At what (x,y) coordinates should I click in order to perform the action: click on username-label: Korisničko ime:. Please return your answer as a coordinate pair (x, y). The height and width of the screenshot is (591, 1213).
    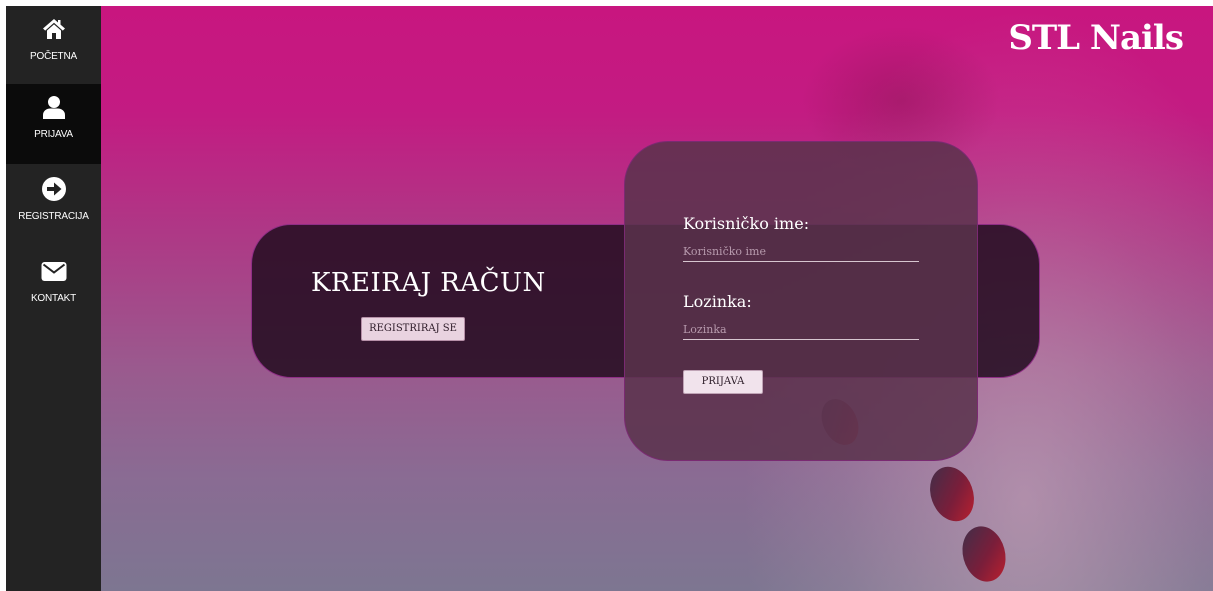
    Looking at the image, I should click on (746, 223).